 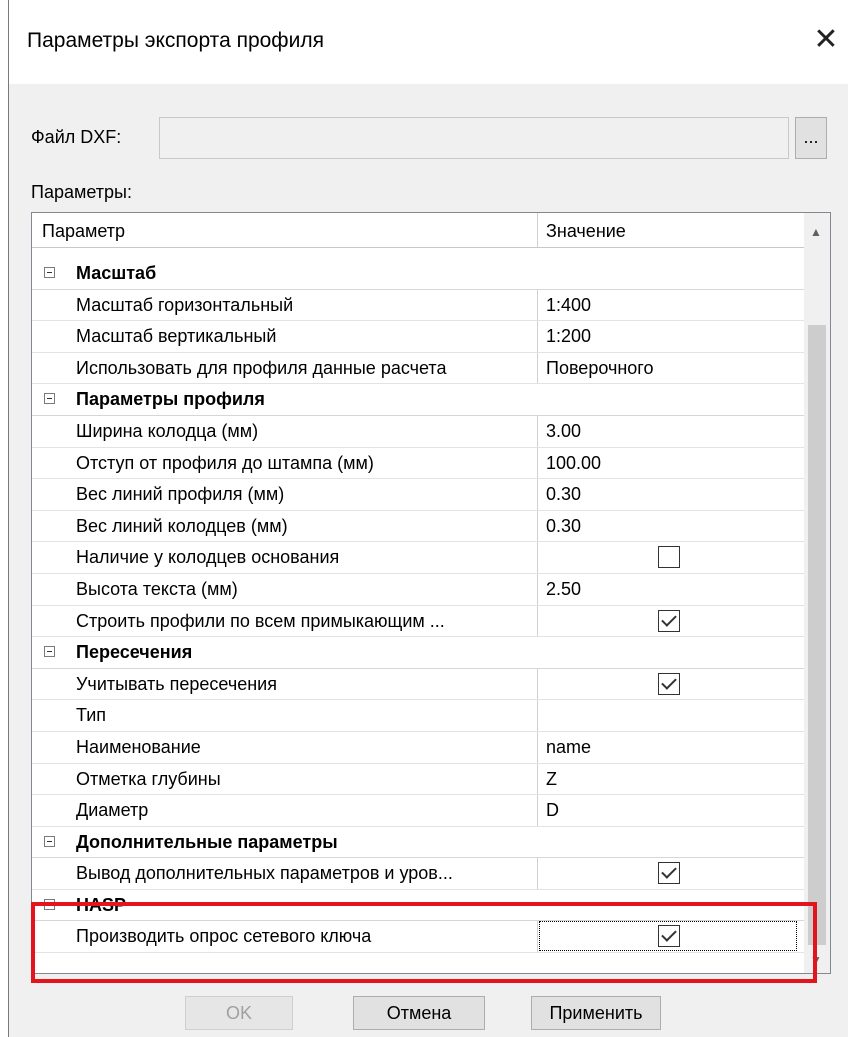 I want to click on scroll-up-icon: ▲, so click(x=816, y=232).